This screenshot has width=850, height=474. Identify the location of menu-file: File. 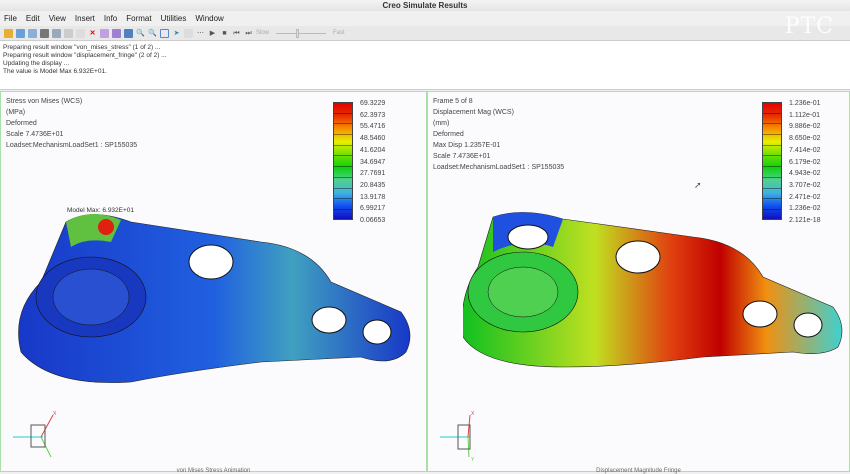
(10, 18).